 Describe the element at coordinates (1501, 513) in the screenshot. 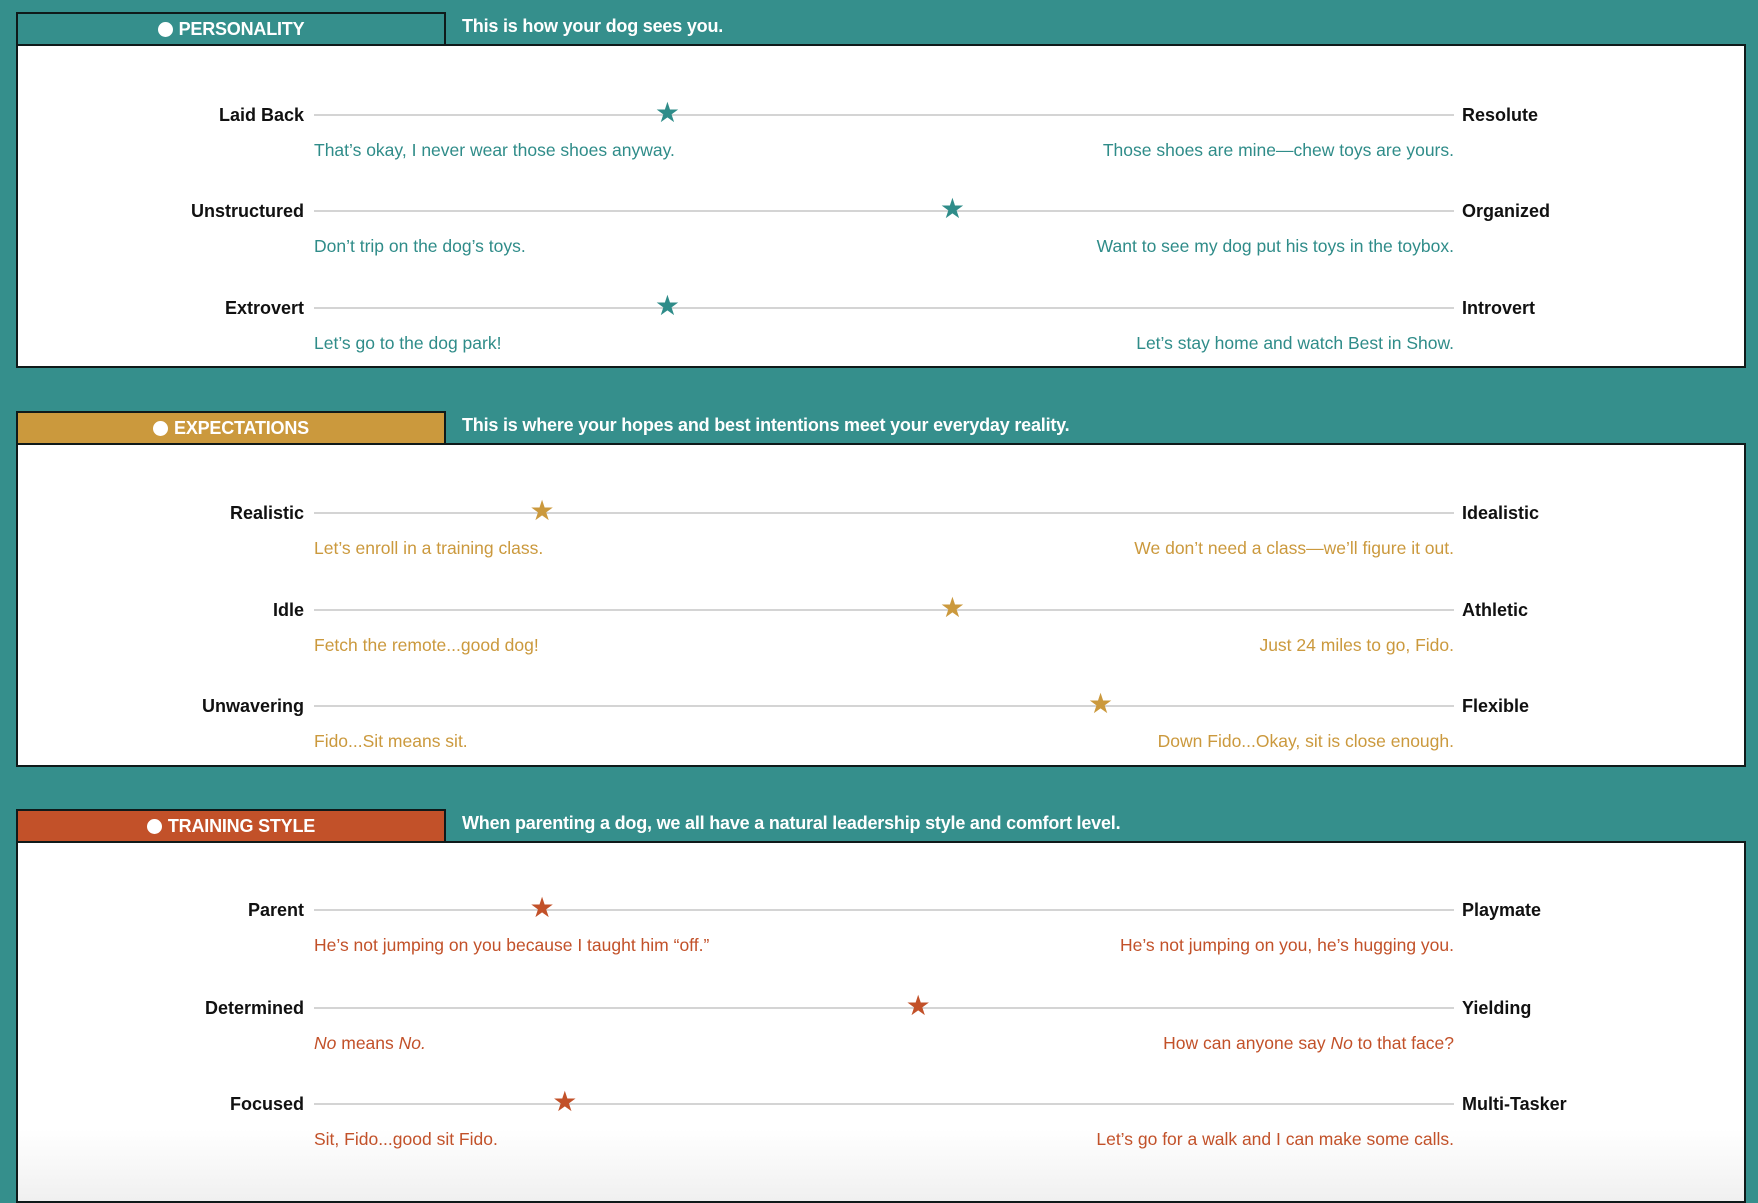

I see `right-trait-label: Idealistic` at that location.